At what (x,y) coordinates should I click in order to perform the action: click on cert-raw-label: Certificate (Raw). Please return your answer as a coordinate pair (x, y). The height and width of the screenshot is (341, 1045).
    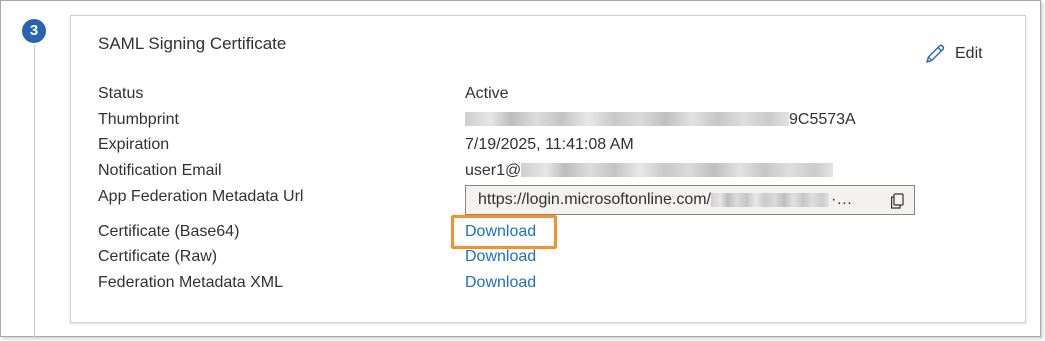
    Looking at the image, I should click on (158, 256).